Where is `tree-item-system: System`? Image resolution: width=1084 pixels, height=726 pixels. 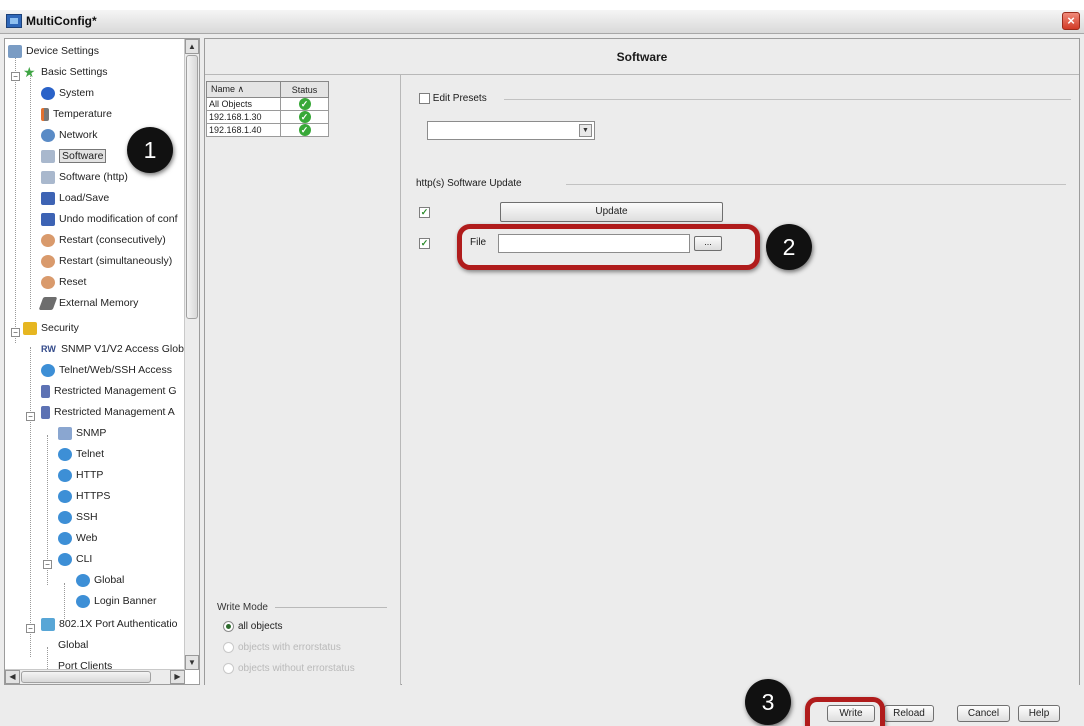
tree-item-system: System is located at coordinates (67, 93).